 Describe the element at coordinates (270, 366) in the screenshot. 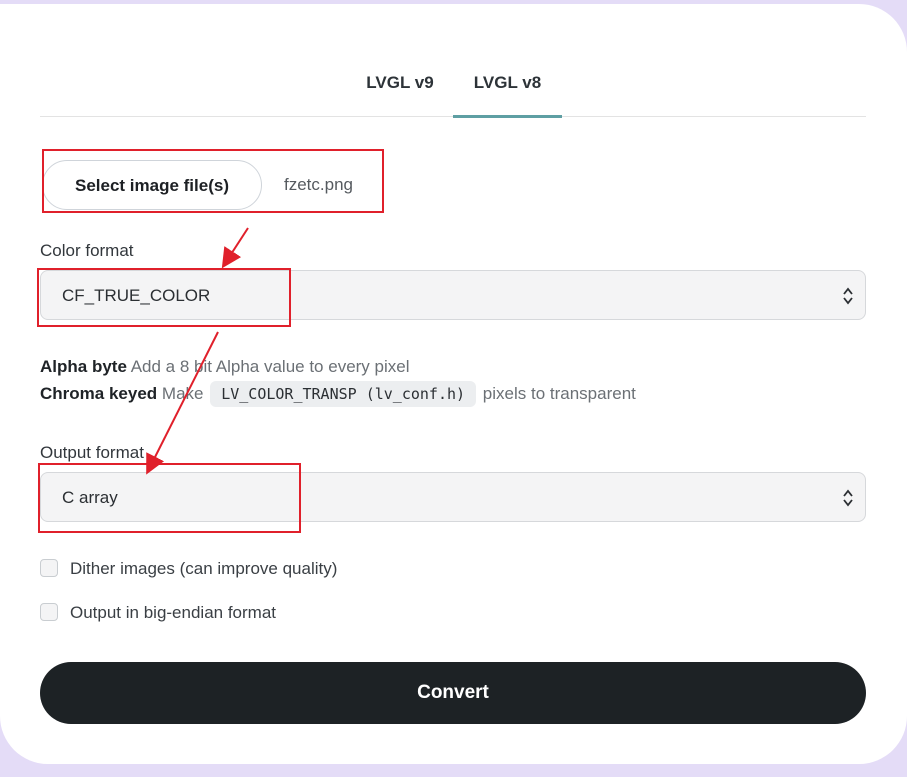

I see `alpha-byte-text: Add a 8 bit Alpha value to every pixel` at that location.